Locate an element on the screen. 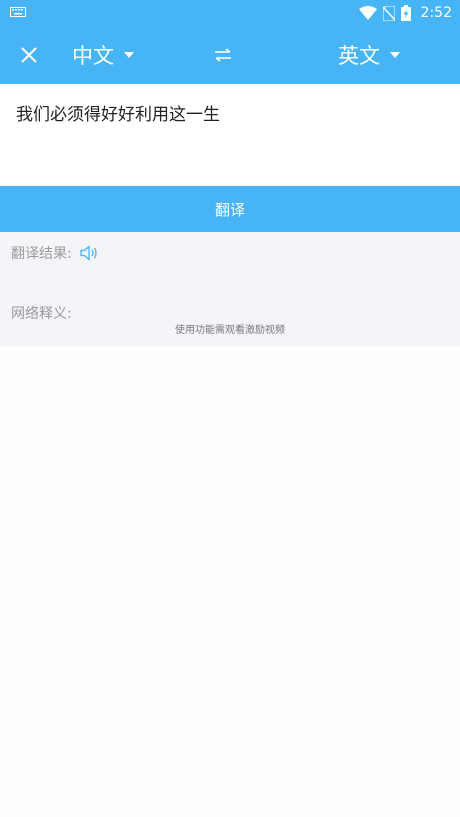 This screenshot has height=817, width=460. source-text: 我们必须得好好利用这一生 is located at coordinates (230, 112).